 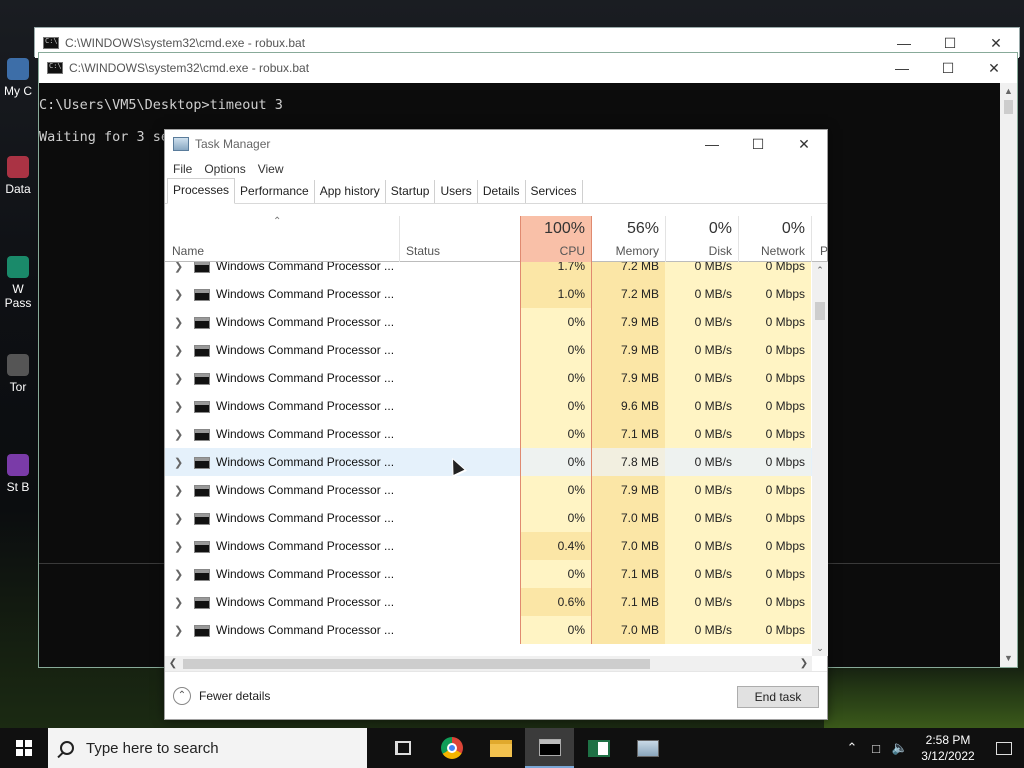 What do you see at coordinates (556, 239) in the screenshot?
I see `column-header-cpu: 100% CPU` at bounding box center [556, 239].